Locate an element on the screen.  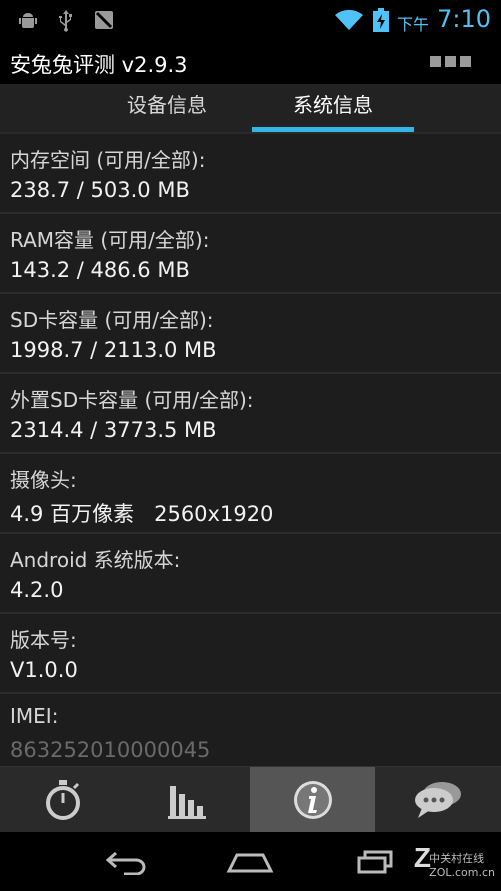
recent-apps-icon is located at coordinates (375, 862).